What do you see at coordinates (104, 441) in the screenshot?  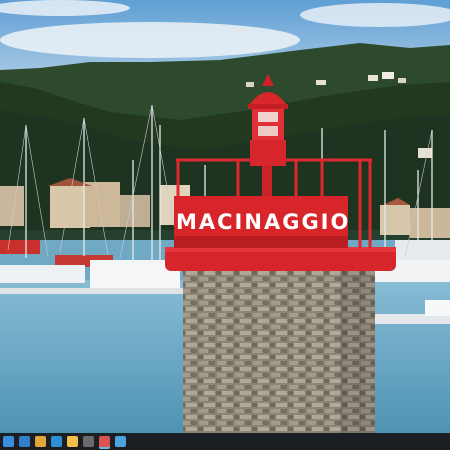 I see `browser-icon` at bounding box center [104, 441].